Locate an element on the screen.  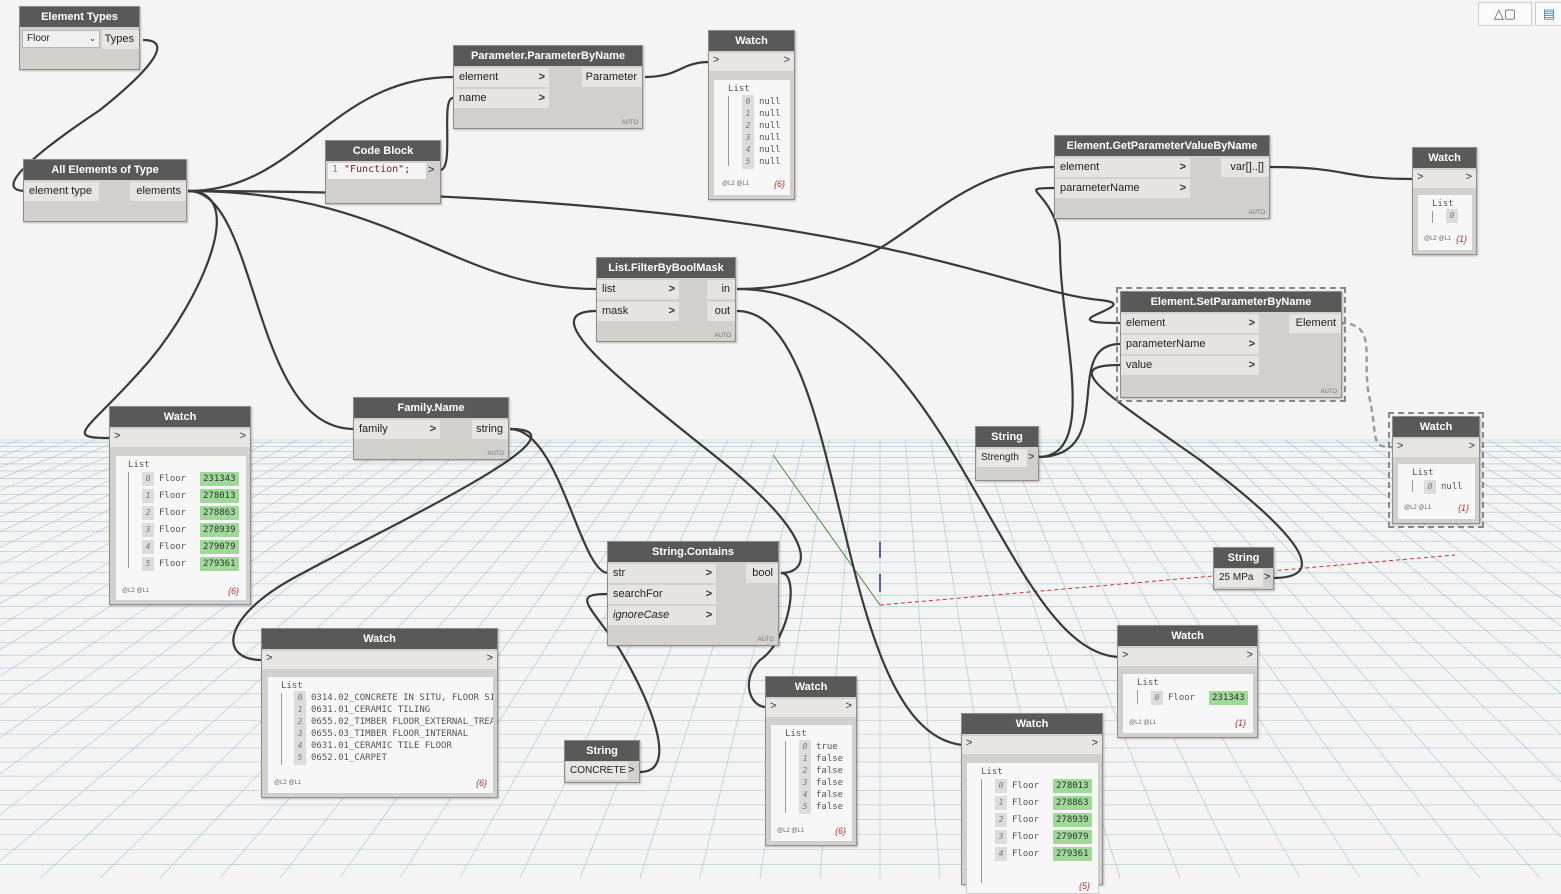
string-input: Strength is located at coordinates (1002, 458).